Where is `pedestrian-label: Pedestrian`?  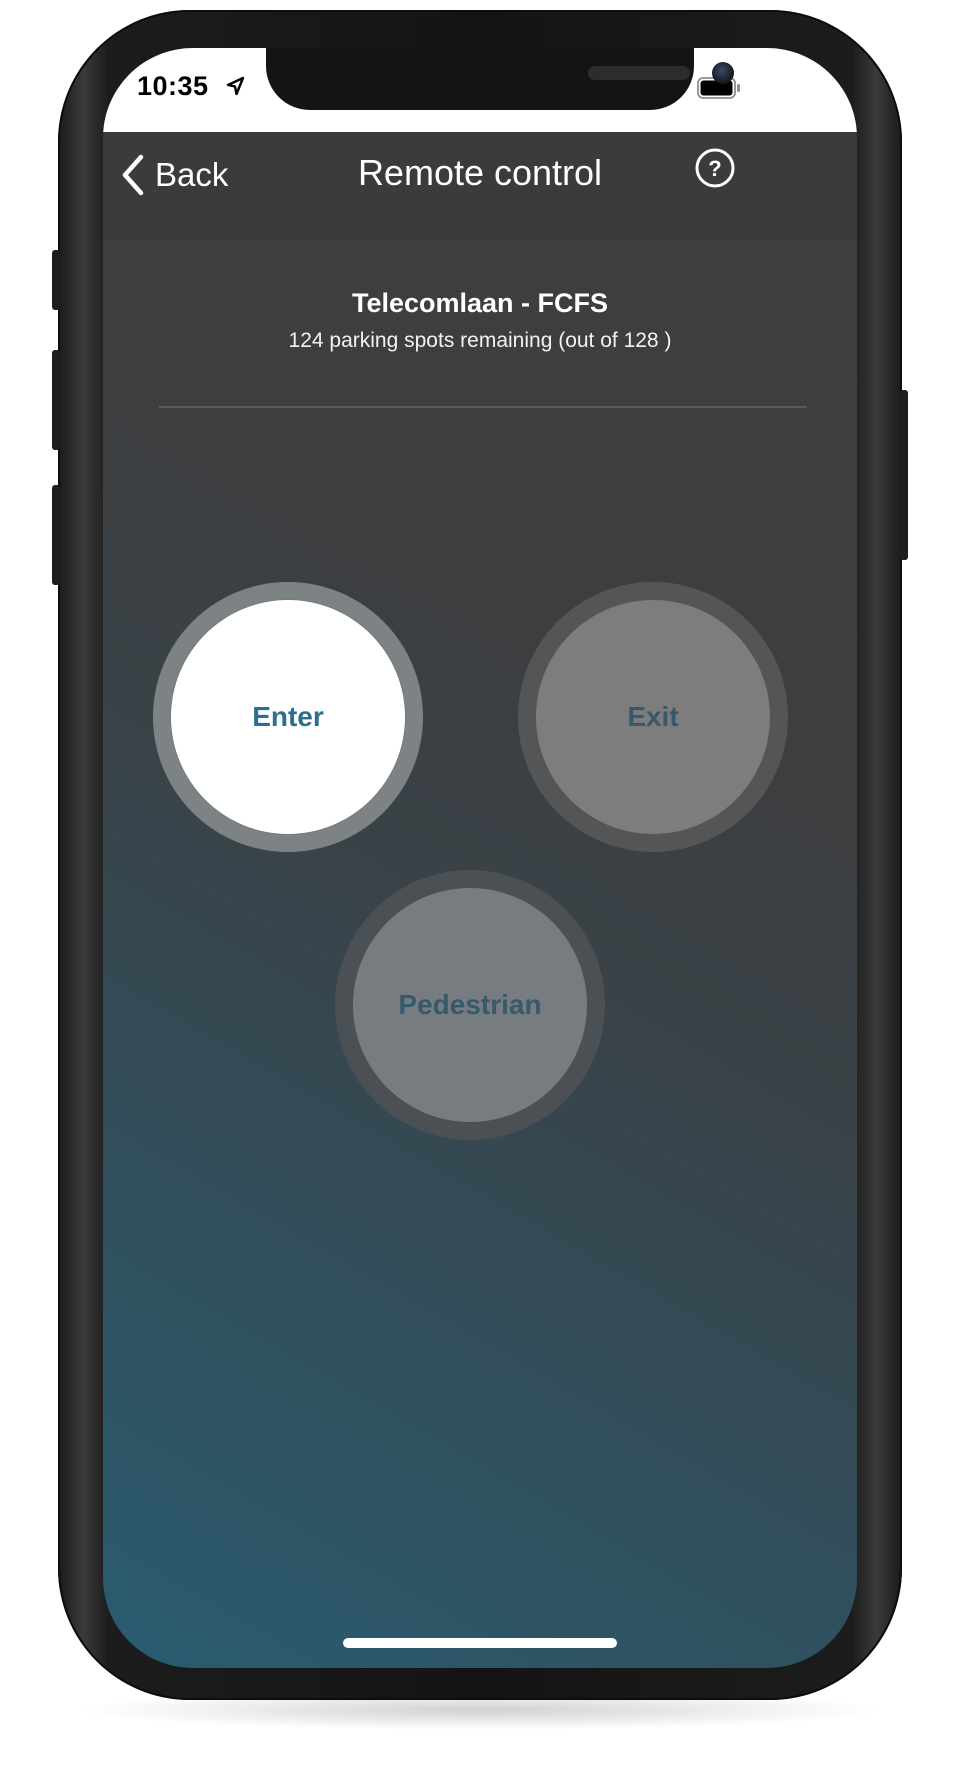 pedestrian-label: Pedestrian is located at coordinates (470, 1004).